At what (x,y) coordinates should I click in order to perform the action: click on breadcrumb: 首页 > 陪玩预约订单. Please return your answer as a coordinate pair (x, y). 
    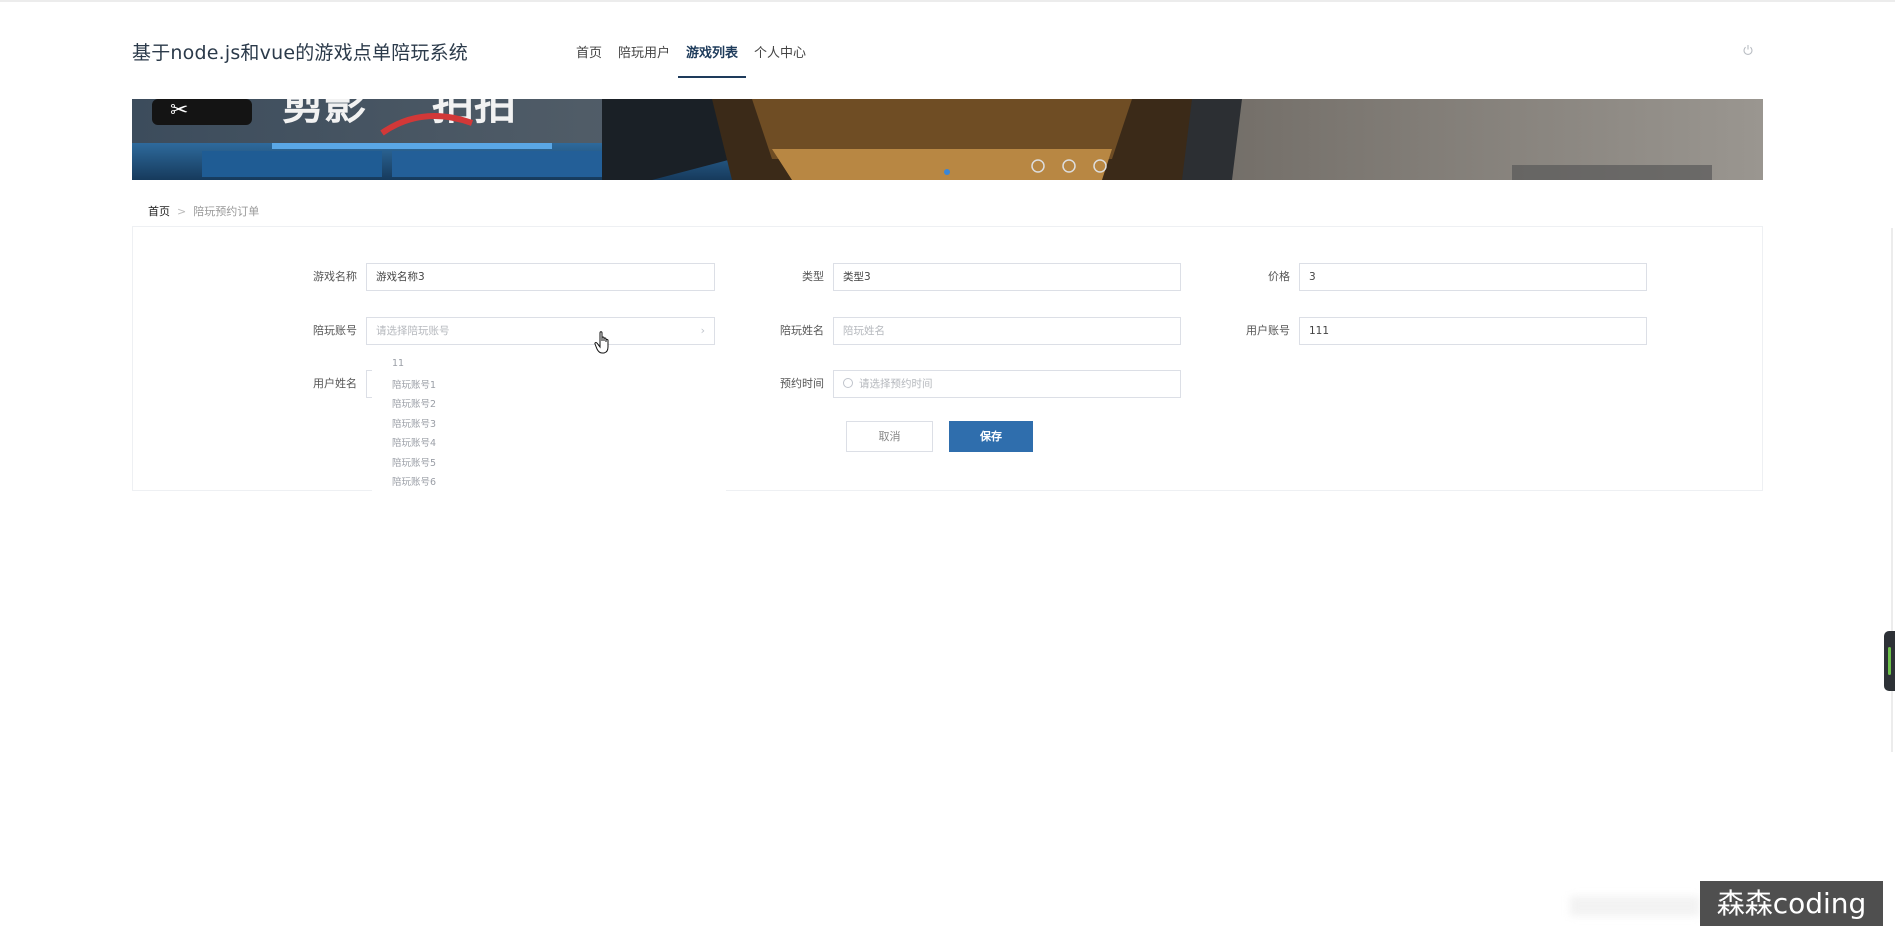
    Looking at the image, I should click on (203, 211).